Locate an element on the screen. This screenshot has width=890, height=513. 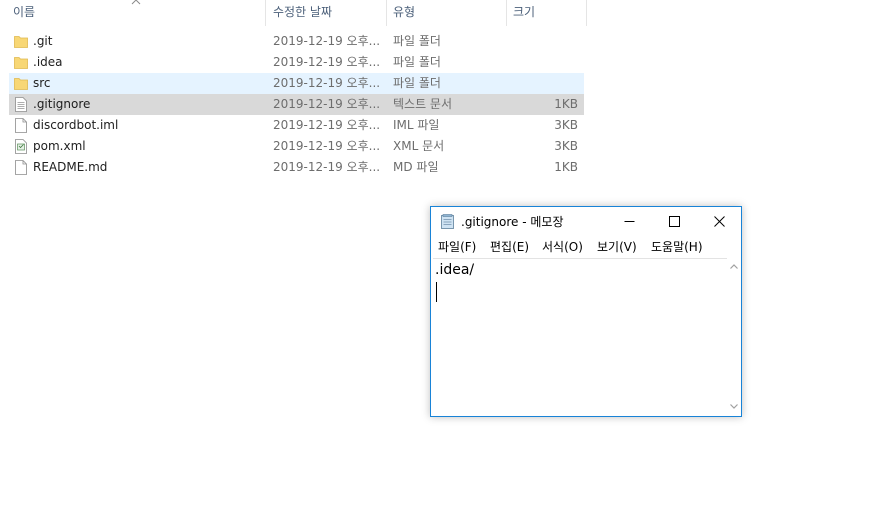
maximize-button is located at coordinates (674, 222).